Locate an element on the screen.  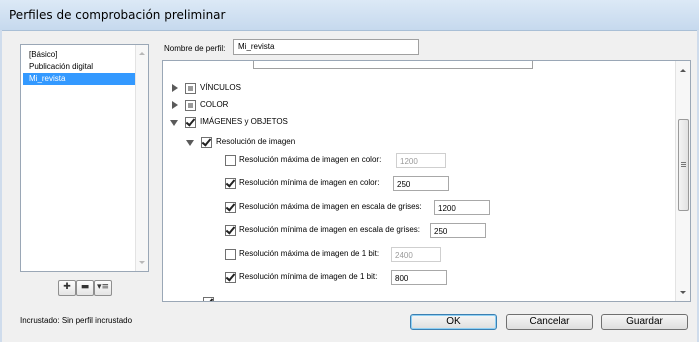
partial-row-checkbox is located at coordinates (208, 299).